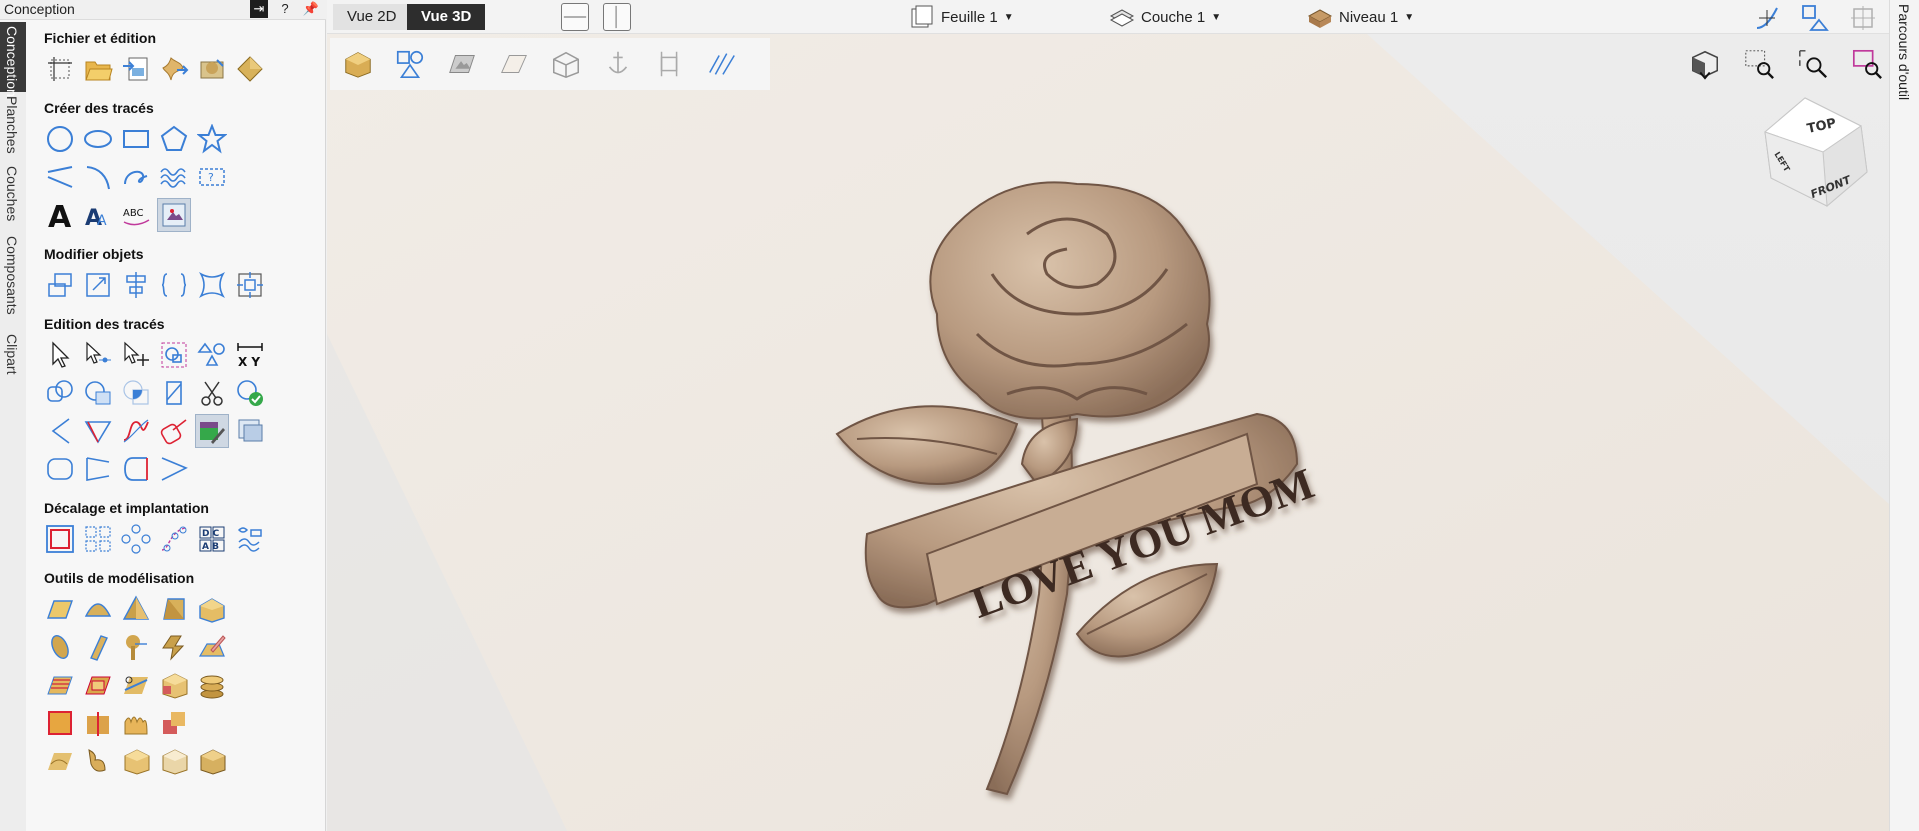 Image resolution: width=1919 pixels, height=831 pixels. What do you see at coordinates (961, 17) in the screenshot?
I see `sheet-dropdown: Feuille 1 ▼` at bounding box center [961, 17].